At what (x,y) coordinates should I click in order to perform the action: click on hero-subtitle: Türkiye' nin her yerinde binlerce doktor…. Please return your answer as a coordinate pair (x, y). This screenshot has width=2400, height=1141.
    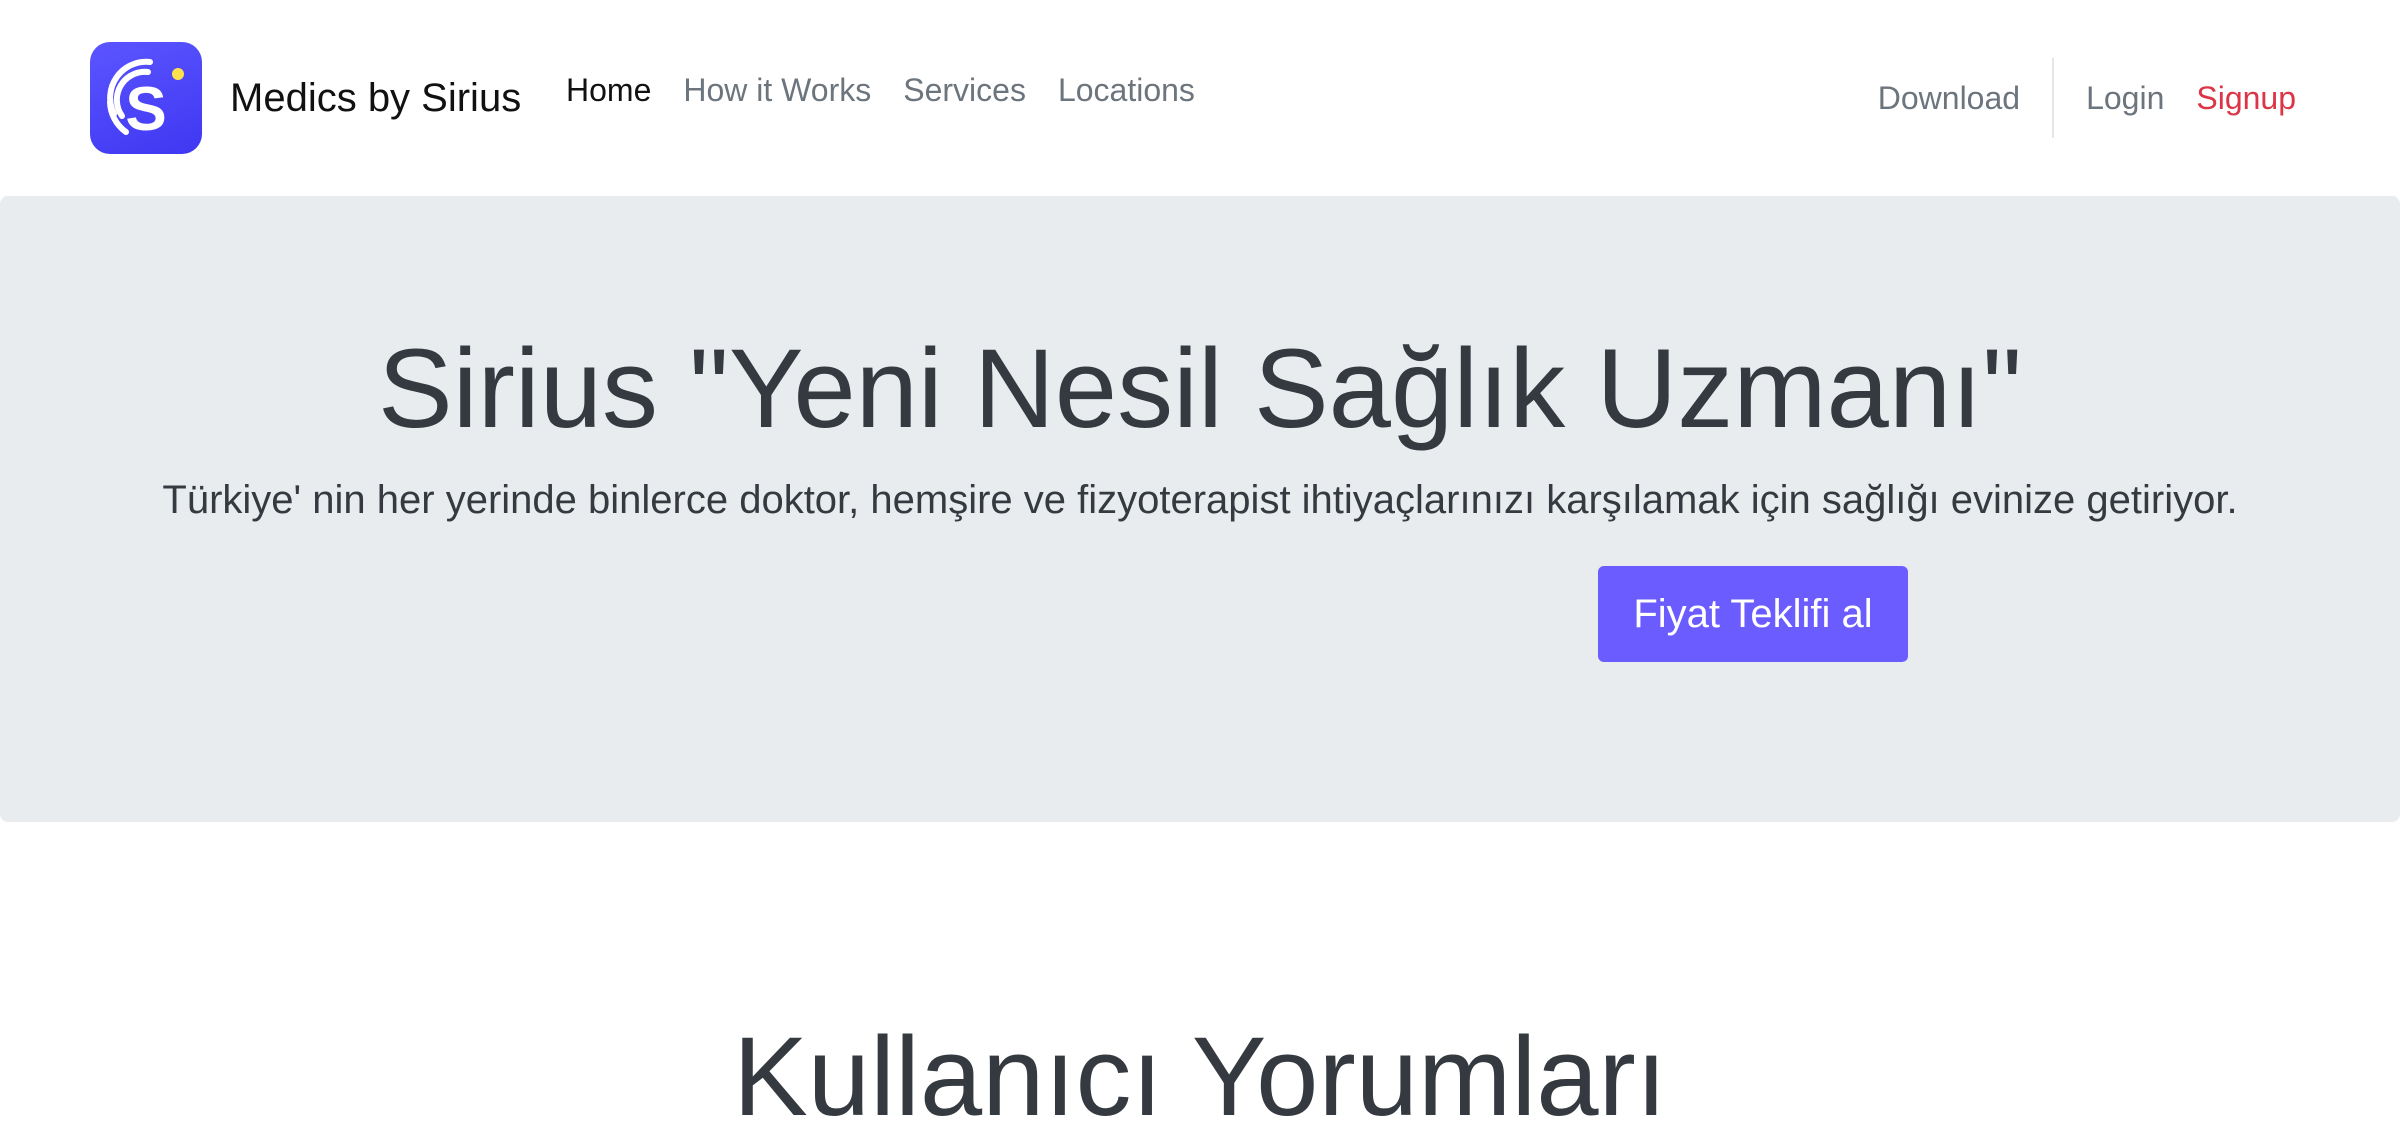
    Looking at the image, I should click on (1200, 500).